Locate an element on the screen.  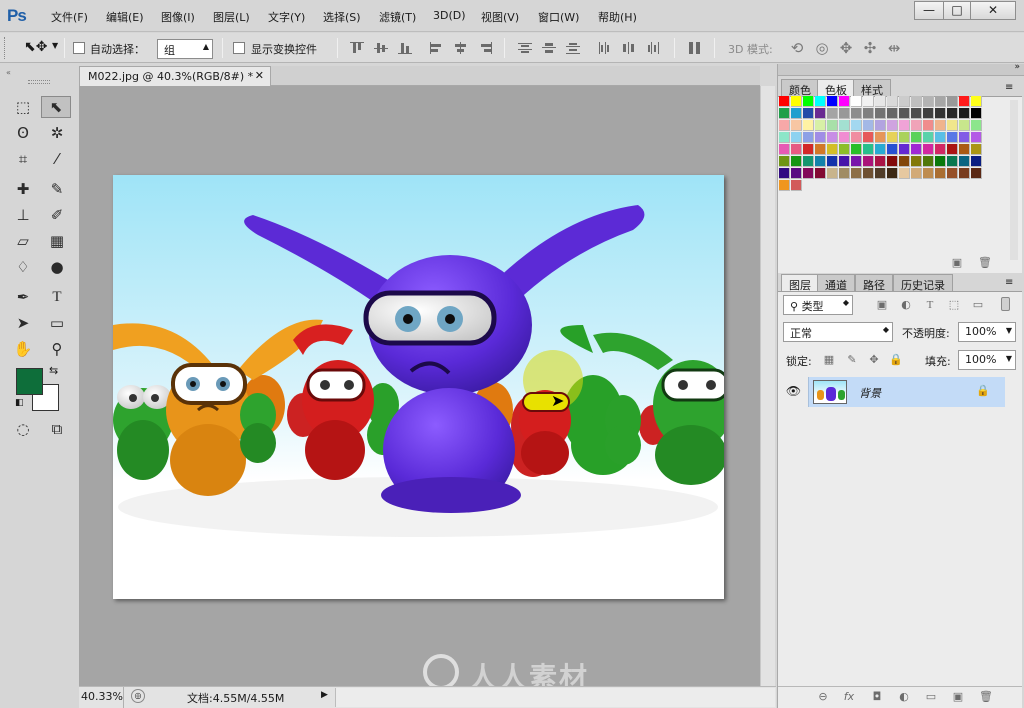
eye-icon: 👁 is located at coordinates (794, 392).